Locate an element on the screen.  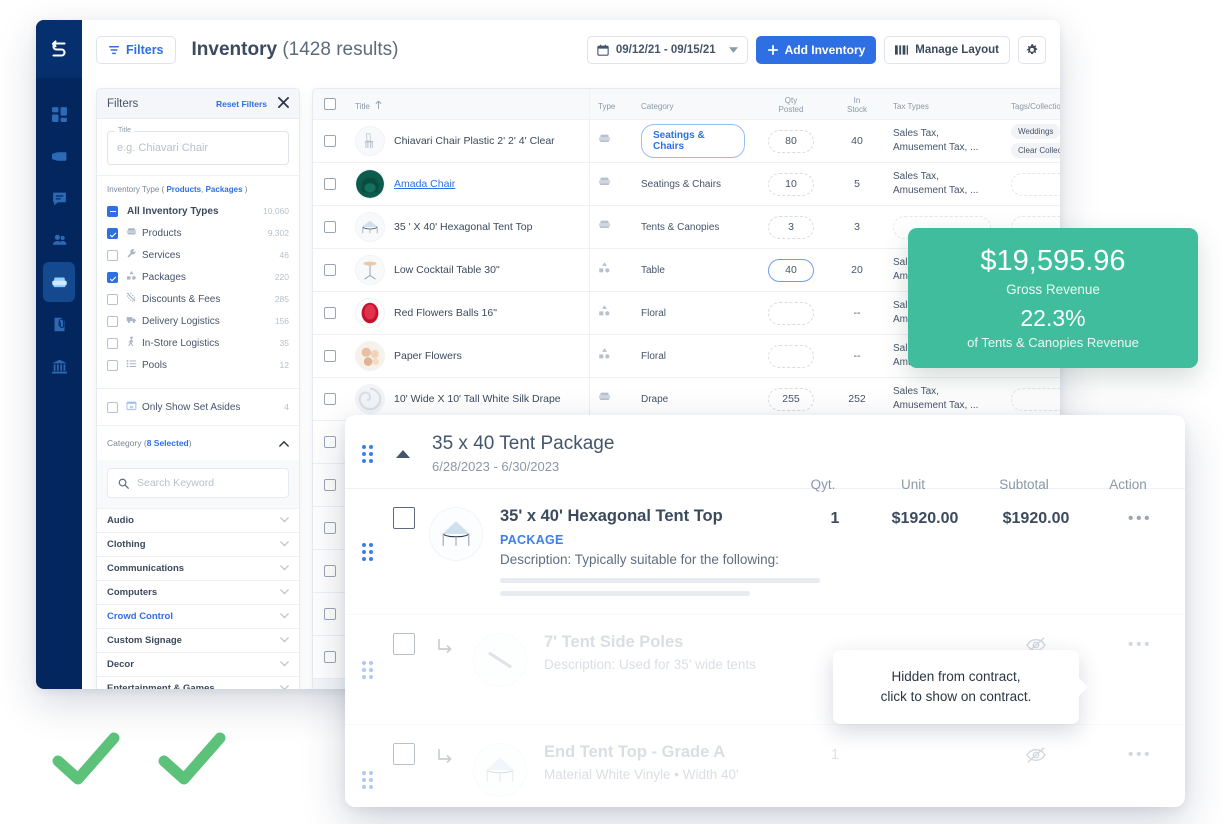
filter-row-in-store-logistics: In-Store Logistics 35 is located at coordinates (198, 343).